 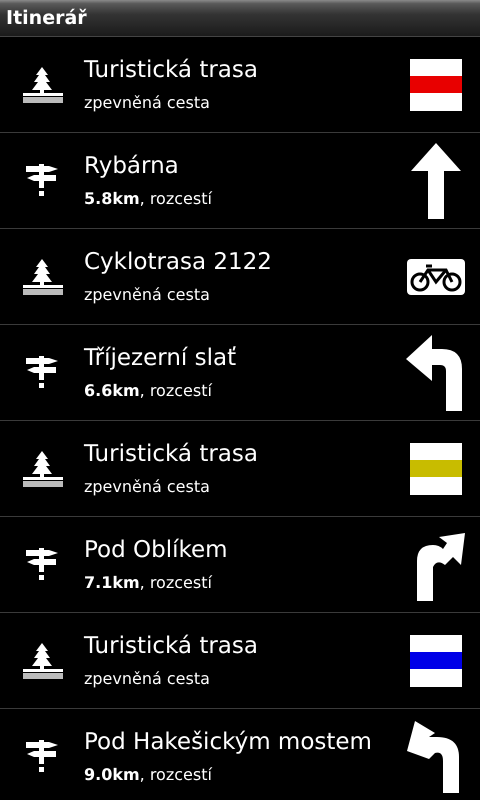 I want to click on place-name: Tříjezerní slať, so click(x=161, y=358).